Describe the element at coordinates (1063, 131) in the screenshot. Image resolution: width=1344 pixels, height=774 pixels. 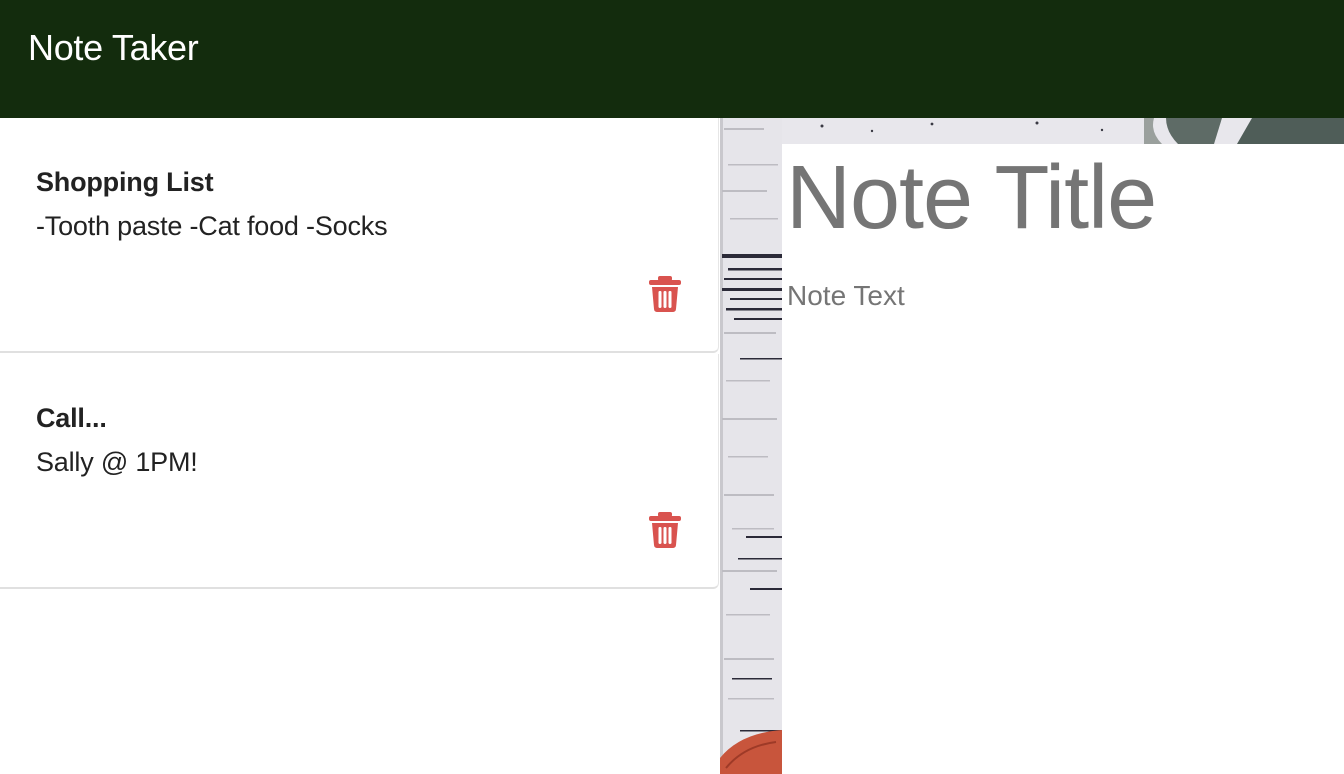
I see `background-texture-top` at that location.